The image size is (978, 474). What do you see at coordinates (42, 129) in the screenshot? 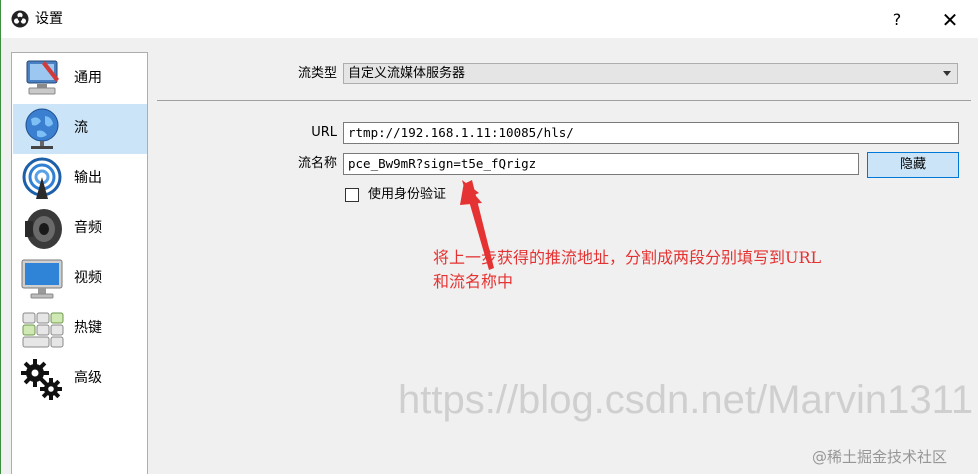
I see `globe-network-icon` at bounding box center [42, 129].